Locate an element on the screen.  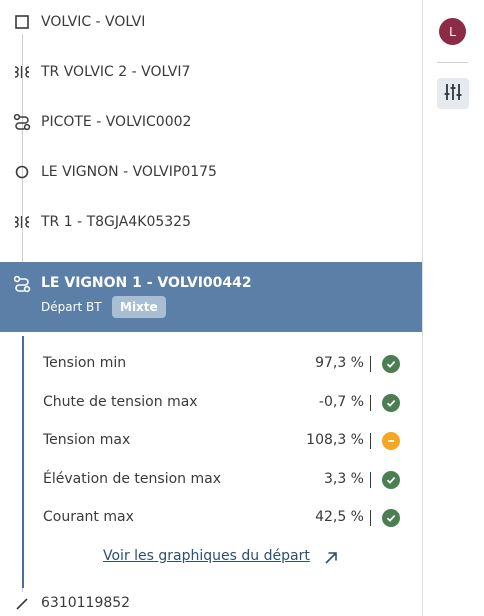
tree-item-picote: PICOTE - VOLVIC0002 is located at coordinates (211, 122).